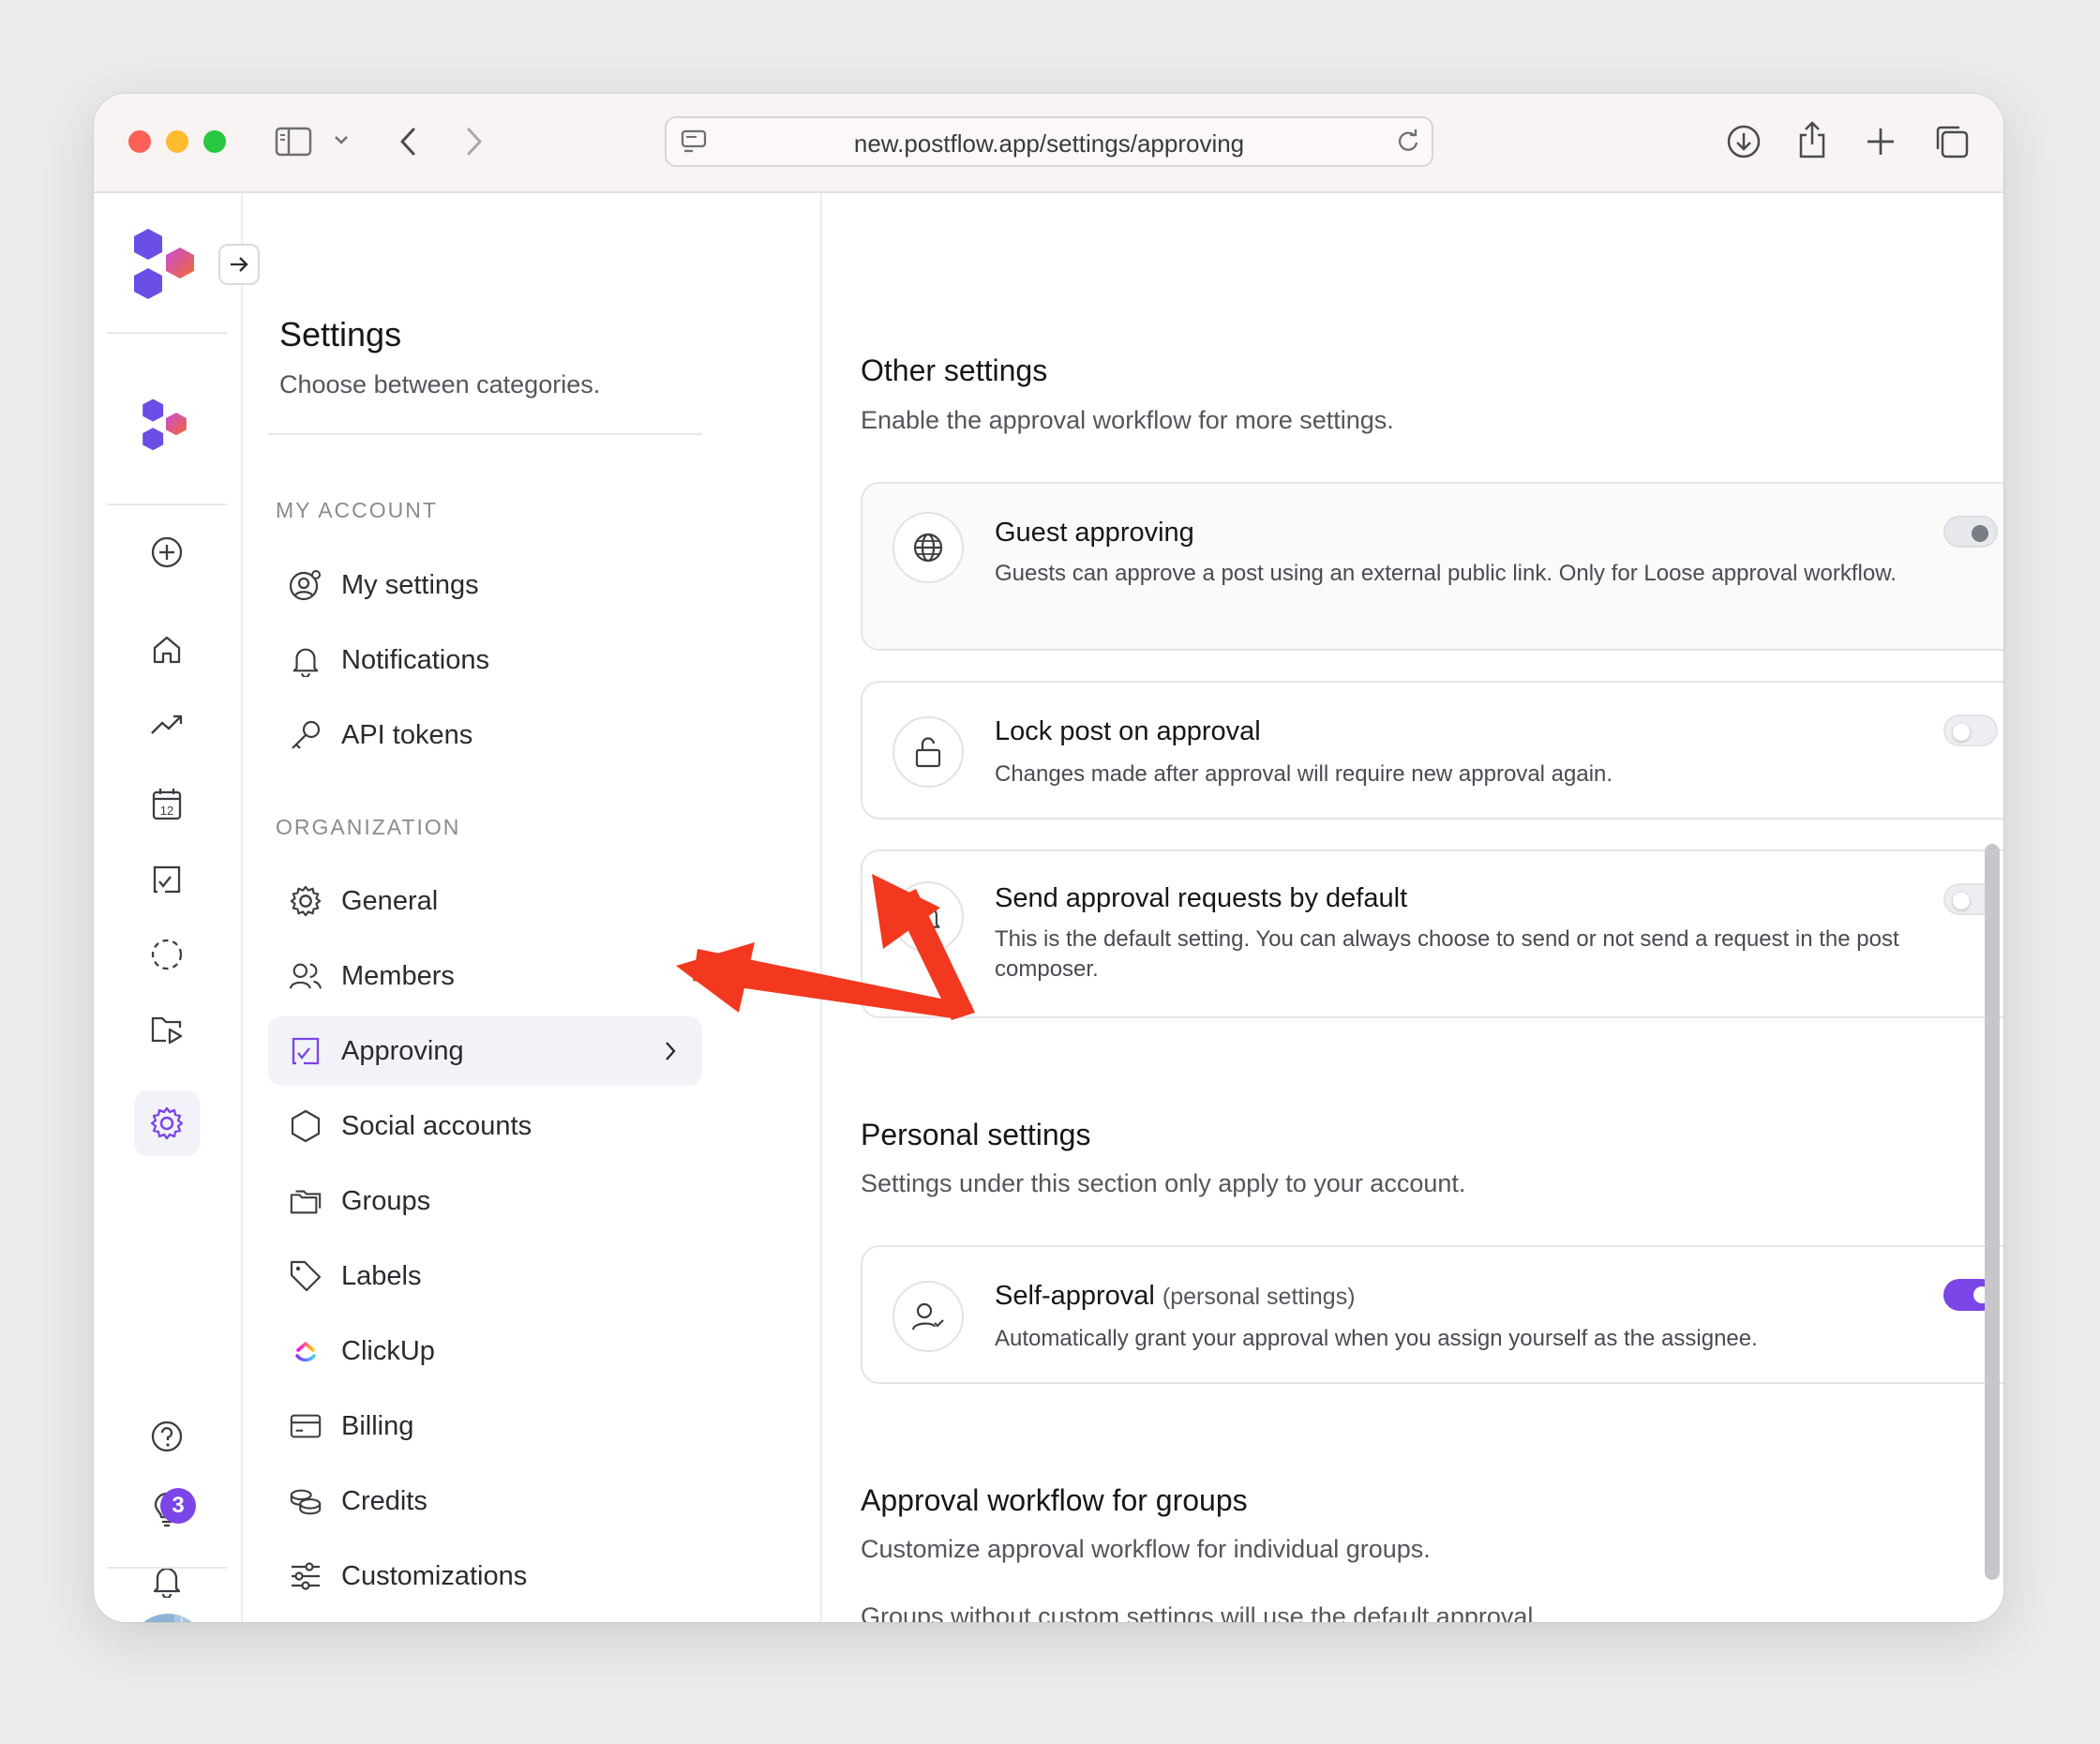 The width and height of the screenshot is (2100, 1744). What do you see at coordinates (928, 752) in the screenshot?
I see `unlock-icon` at bounding box center [928, 752].